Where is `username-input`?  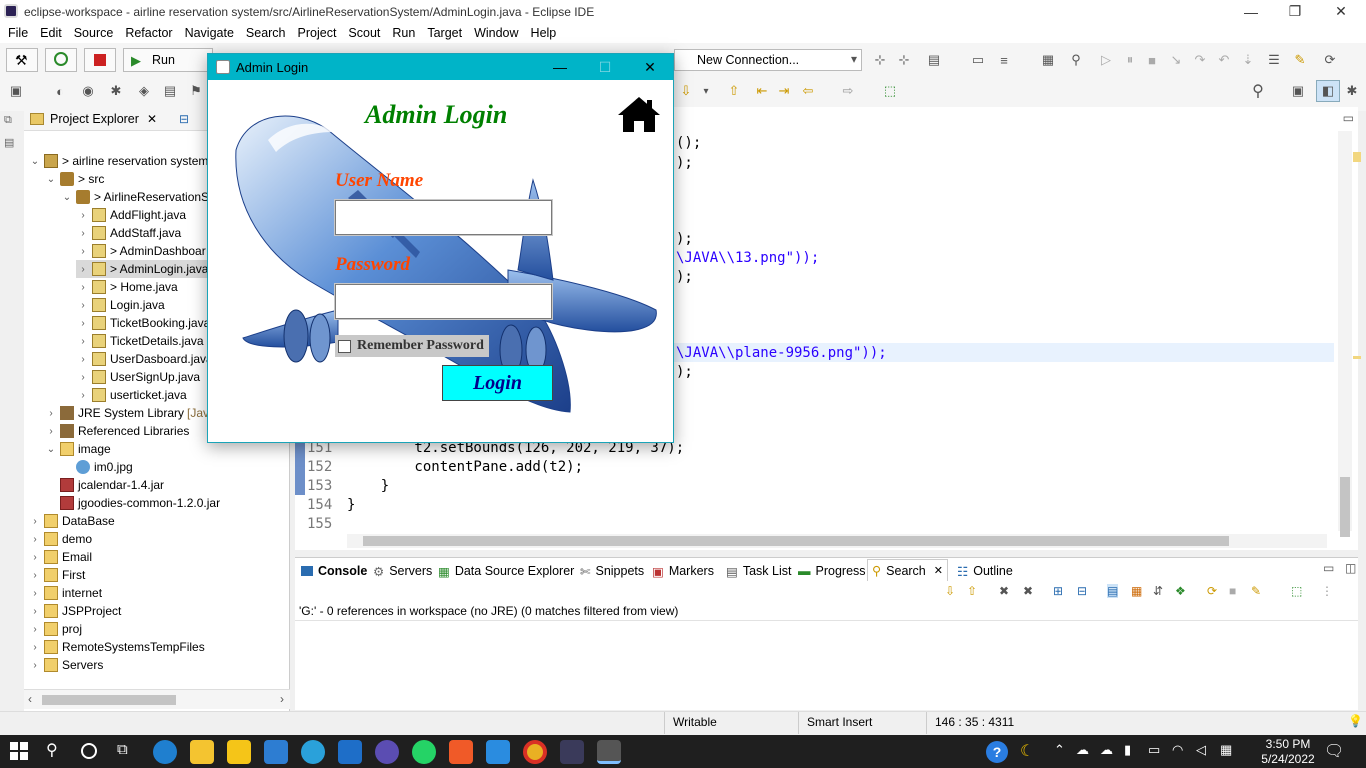
username-input is located at coordinates (443, 217).